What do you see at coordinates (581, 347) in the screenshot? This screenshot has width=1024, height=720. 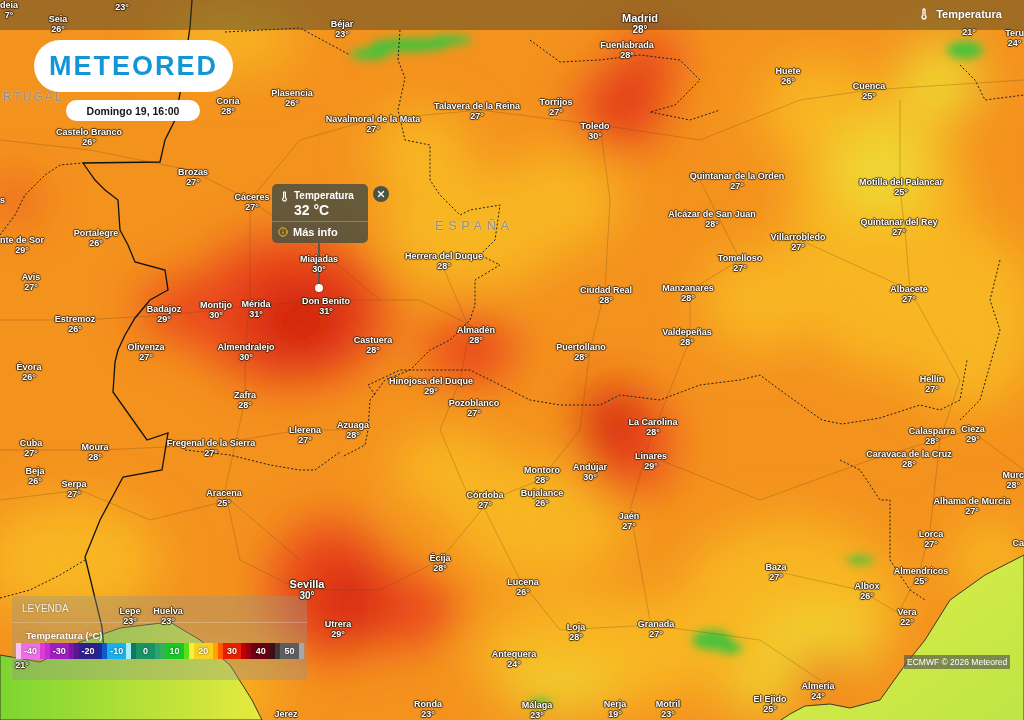 I see `city-name: Puertollano` at bounding box center [581, 347].